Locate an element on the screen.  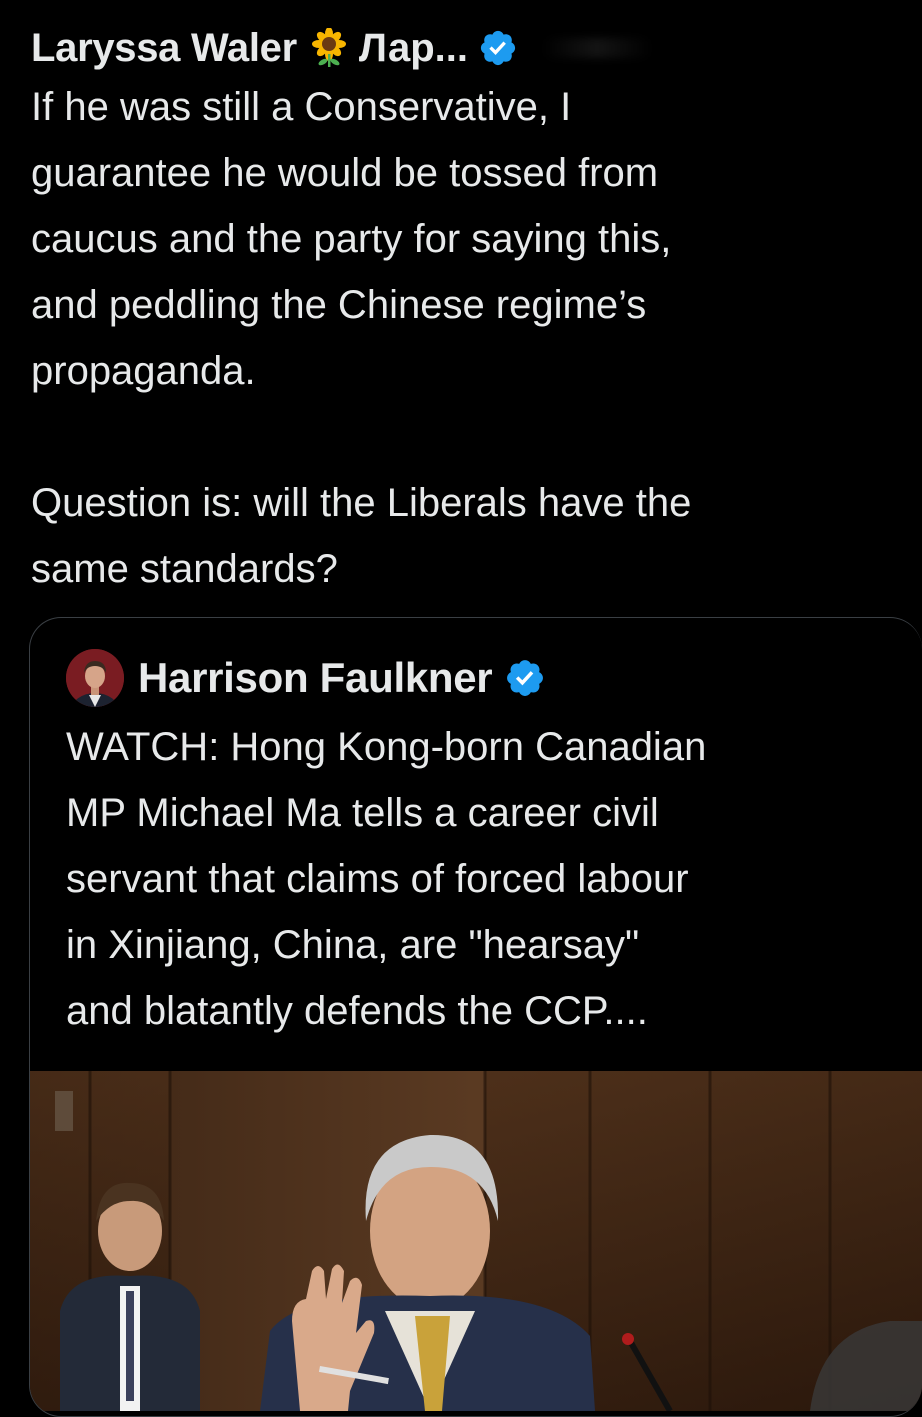
quoted-text-line: servant that claims of forced labour is located at coordinates (377, 879).